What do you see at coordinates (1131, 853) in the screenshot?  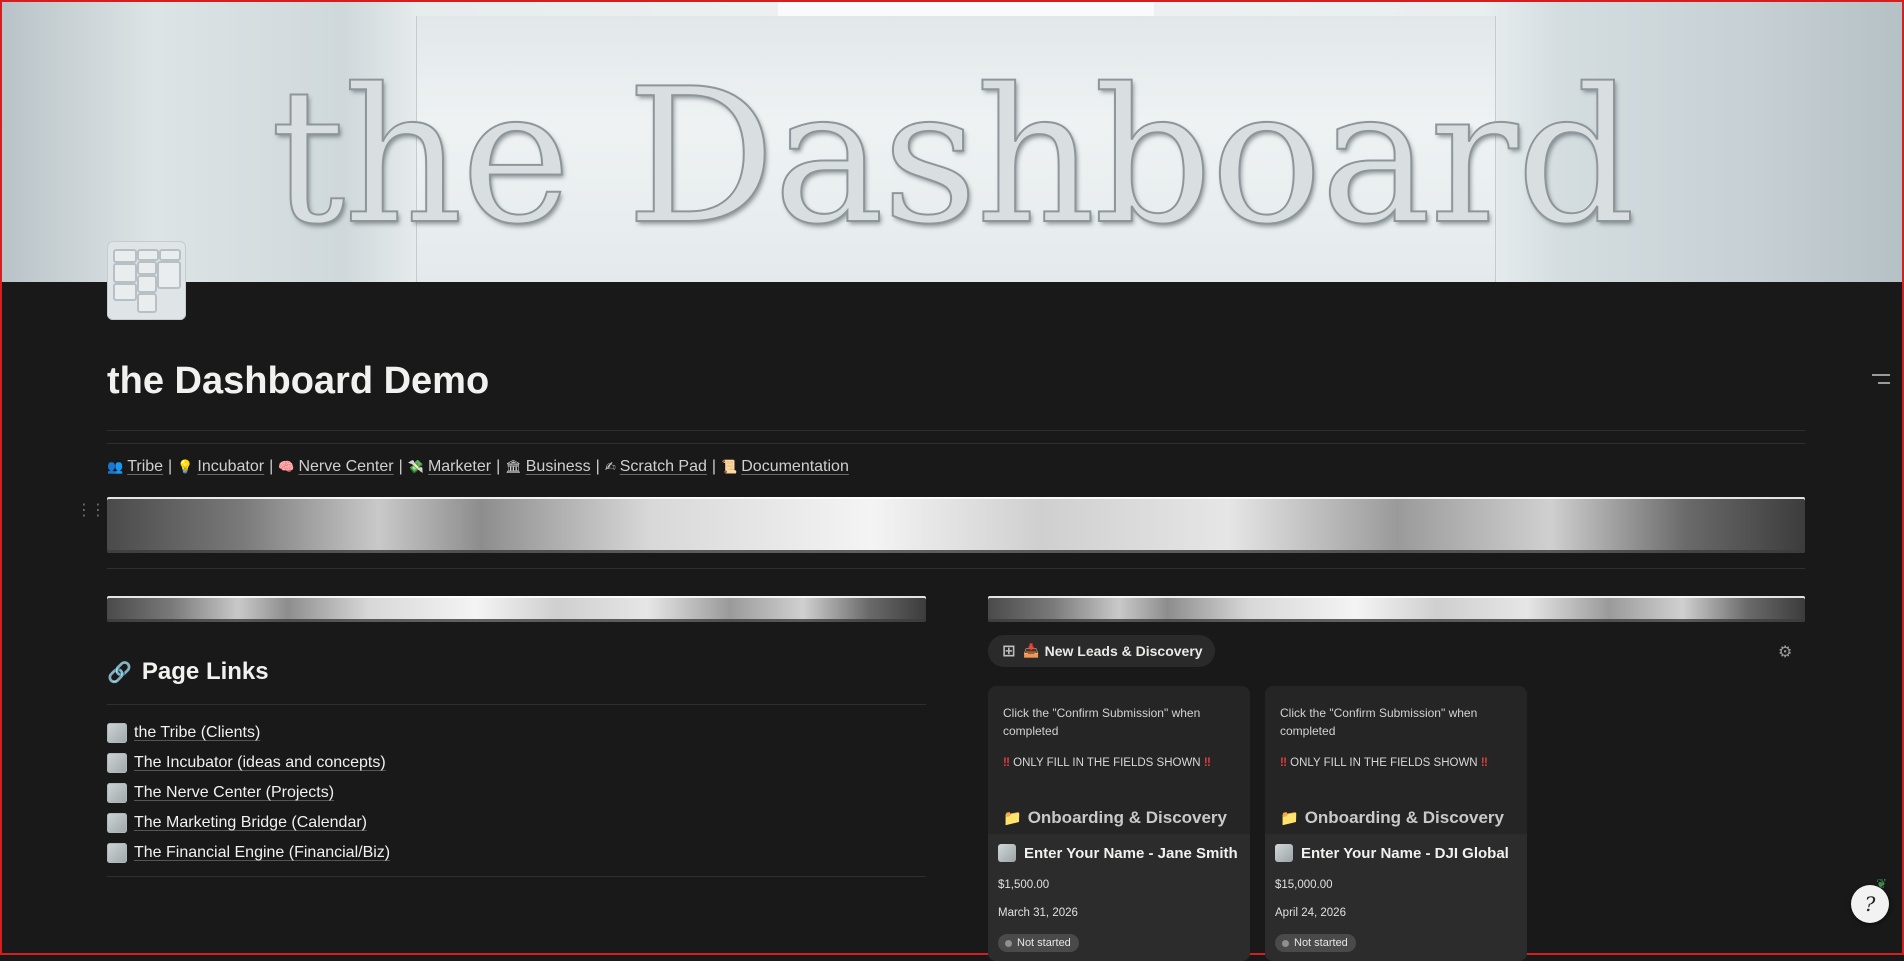 I see `card-title-text: Enter Your Name - Jane Smith` at bounding box center [1131, 853].